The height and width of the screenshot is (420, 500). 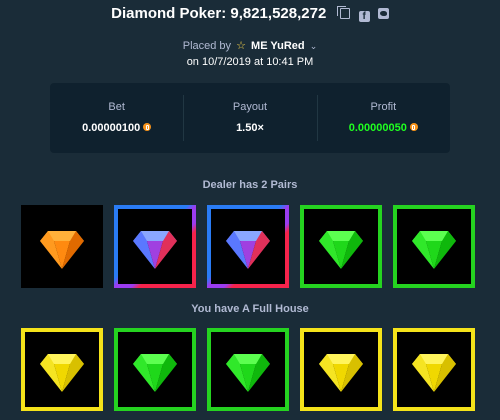 I want to click on share-icons: f, so click(x=362, y=14).